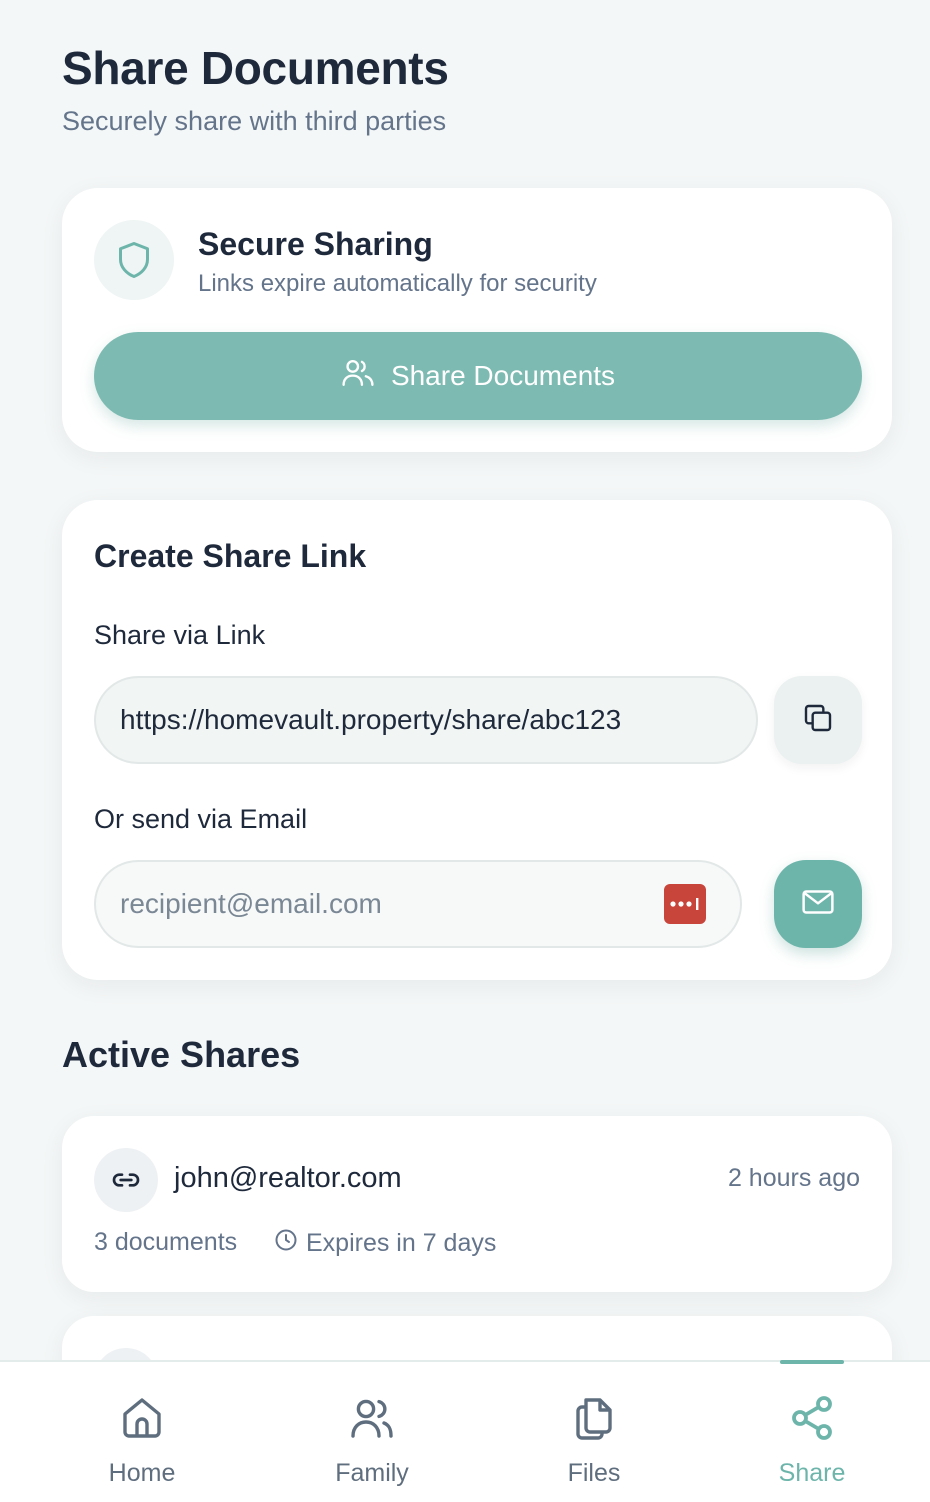  Describe the element at coordinates (230, 556) in the screenshot. I see `create-share-link-title: Create Share Link` at that location.